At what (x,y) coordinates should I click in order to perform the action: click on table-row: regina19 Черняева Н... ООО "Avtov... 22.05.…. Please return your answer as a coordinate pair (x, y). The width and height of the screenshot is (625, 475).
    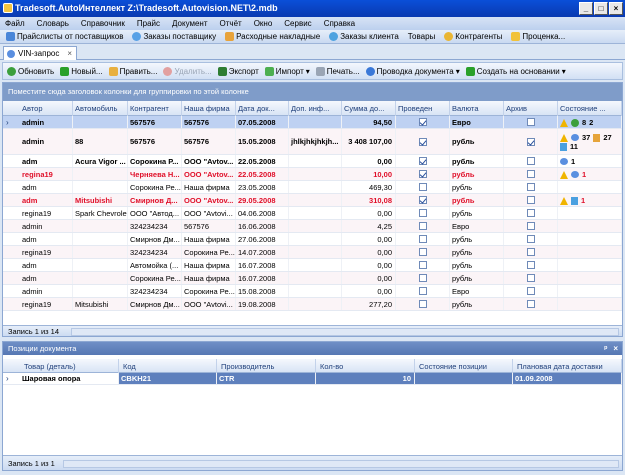
    Looking at the image, I should click on (312, 174).